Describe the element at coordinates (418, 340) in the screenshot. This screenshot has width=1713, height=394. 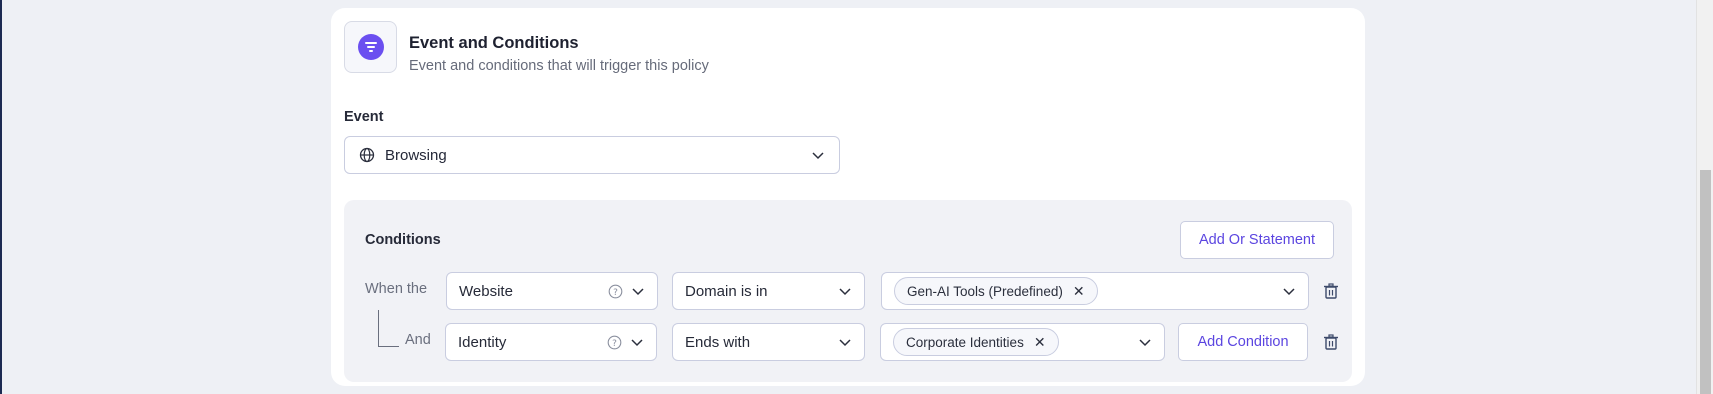
I see `condition-prefix: And` at that location.